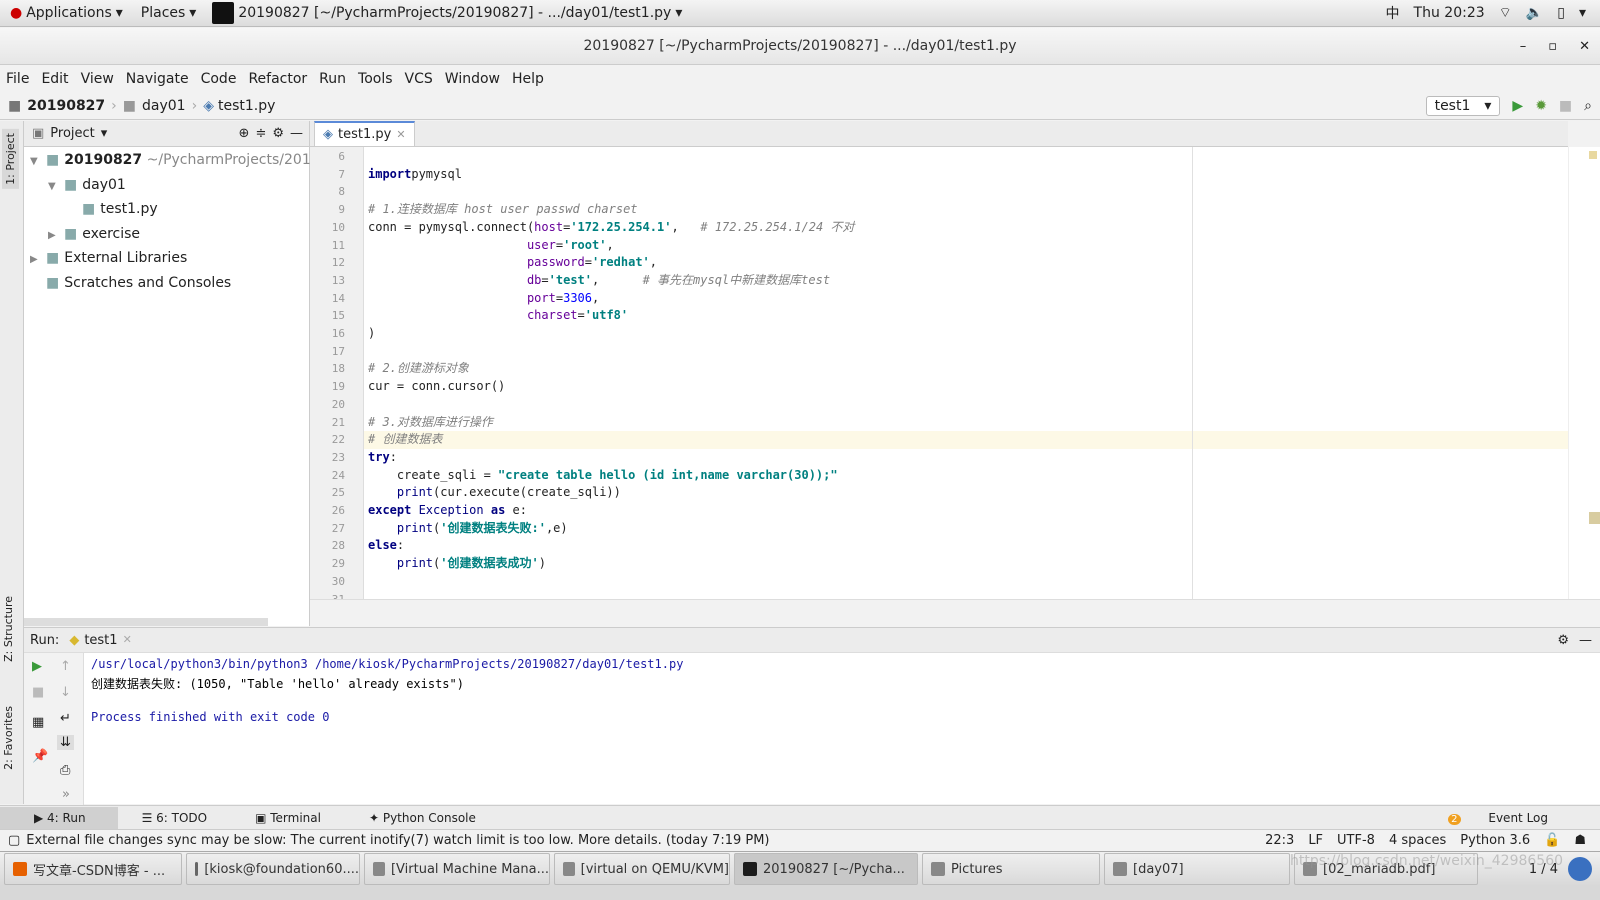 The image size is (1600, 900). Describe the element at coordinates (1552, 840) in the screenshot. I see `lock-icon: 🔓` at that location.